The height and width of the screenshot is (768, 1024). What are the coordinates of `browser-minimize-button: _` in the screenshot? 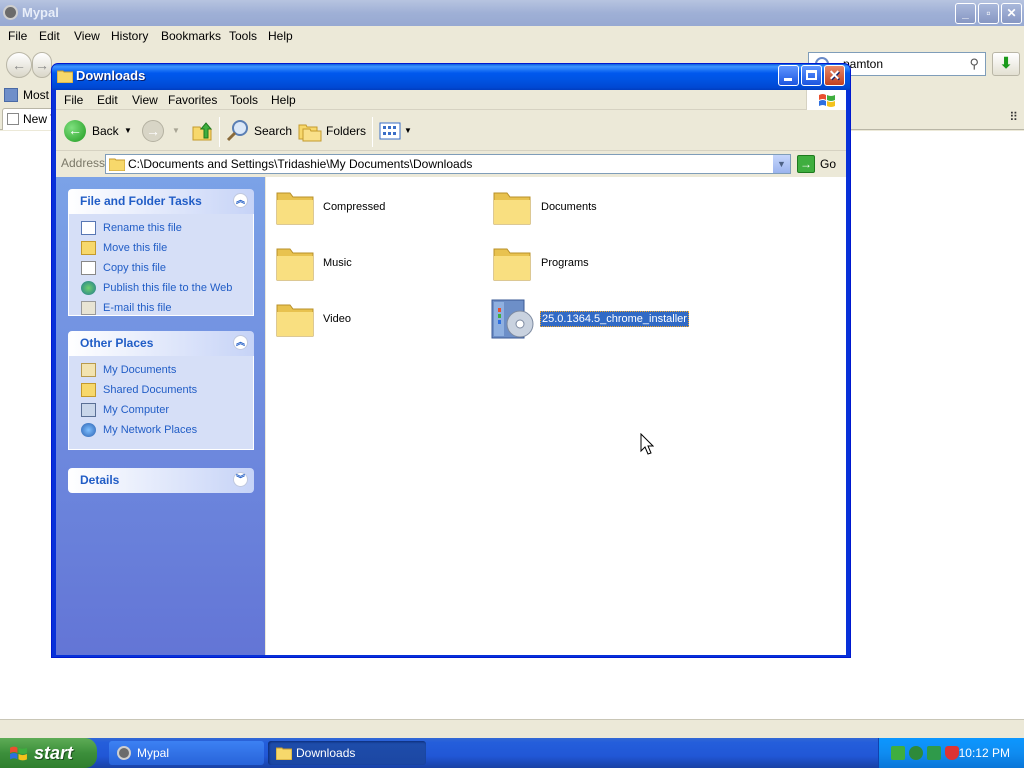 It's located at (965, 13).